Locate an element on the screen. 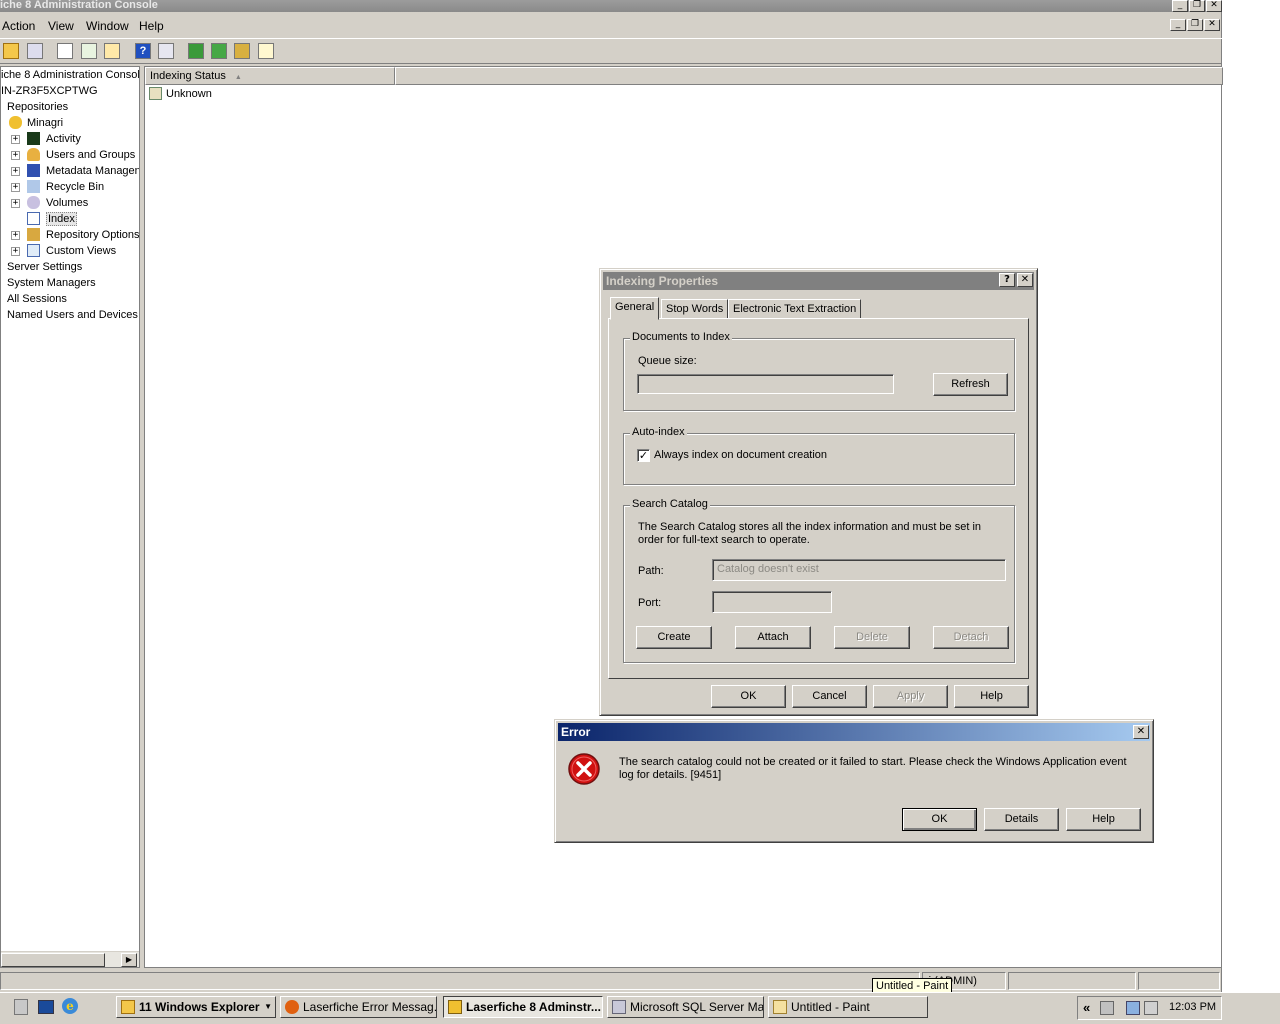 The image size is (1280, 1024). tree-named-users: Named Users and Devices is located at coordinates (69, 315).